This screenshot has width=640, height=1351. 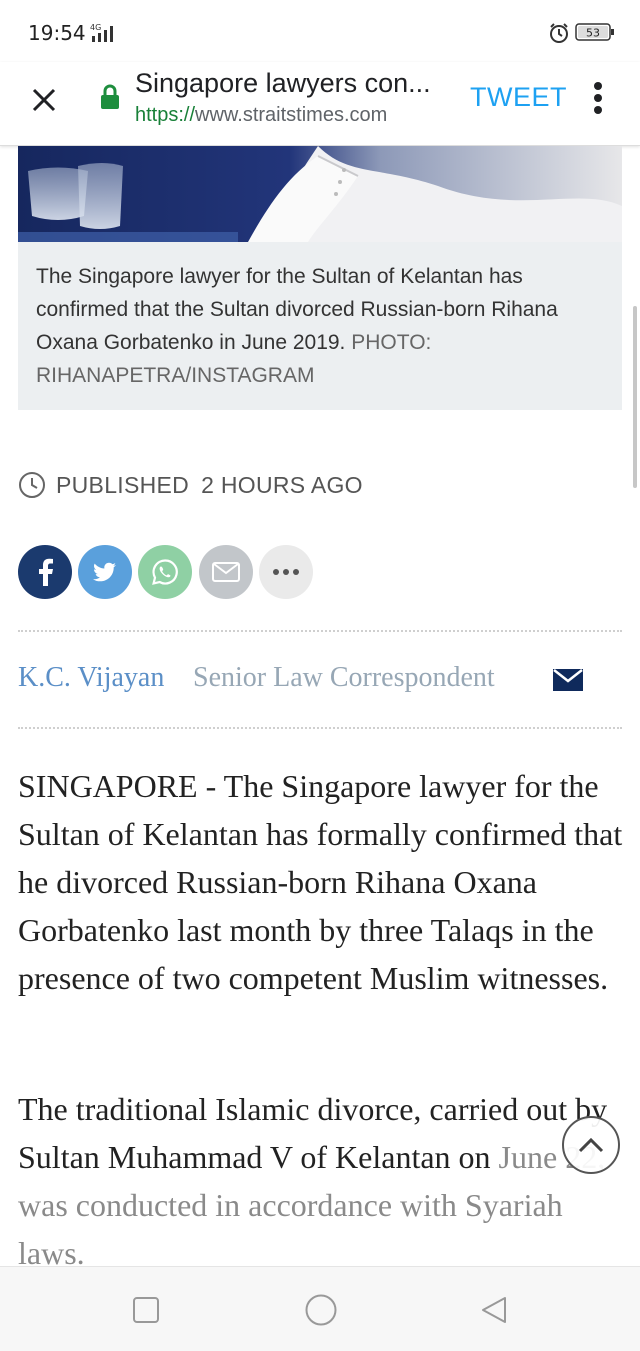 I want to click on article-photo, so click(x=320, y=194).